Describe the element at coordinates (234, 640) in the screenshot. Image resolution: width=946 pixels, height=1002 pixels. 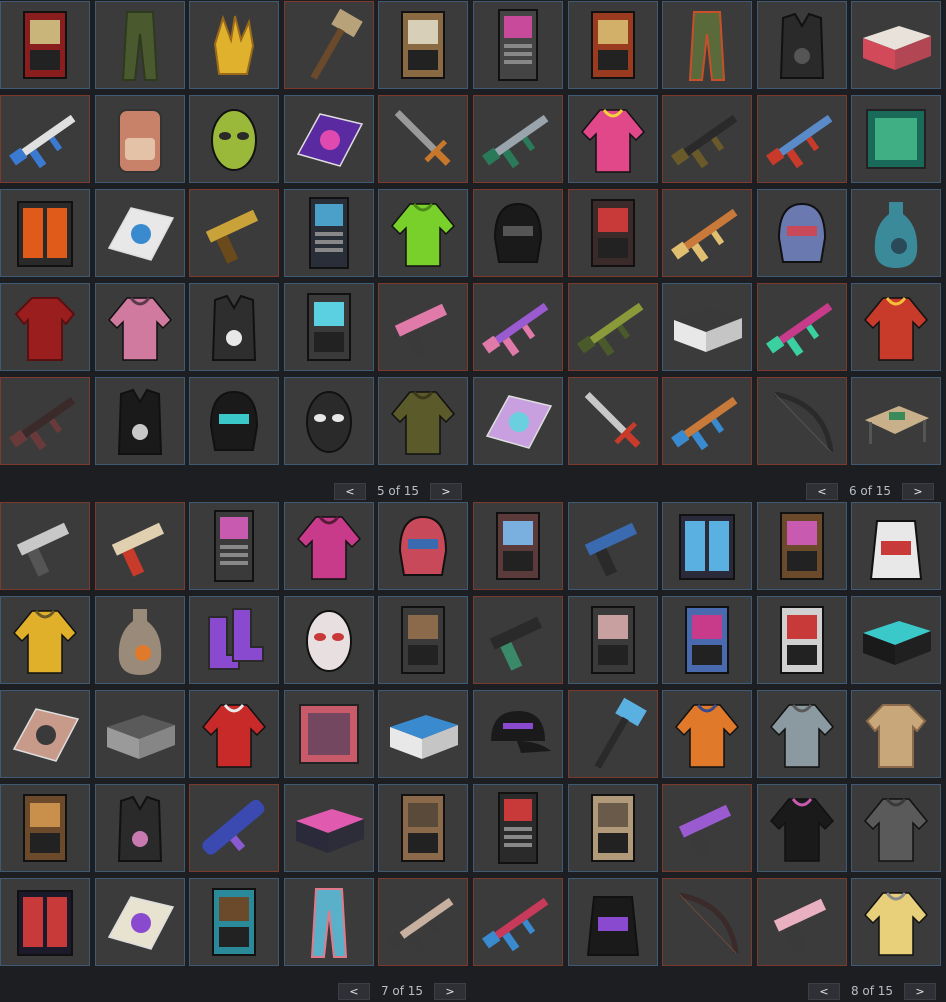
I see `inventory-slot-purple-boots` at that location.